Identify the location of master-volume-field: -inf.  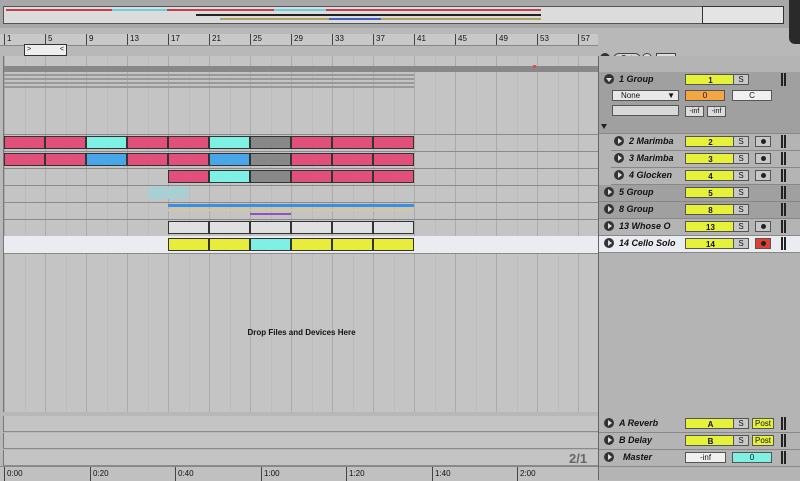
(705, 457).